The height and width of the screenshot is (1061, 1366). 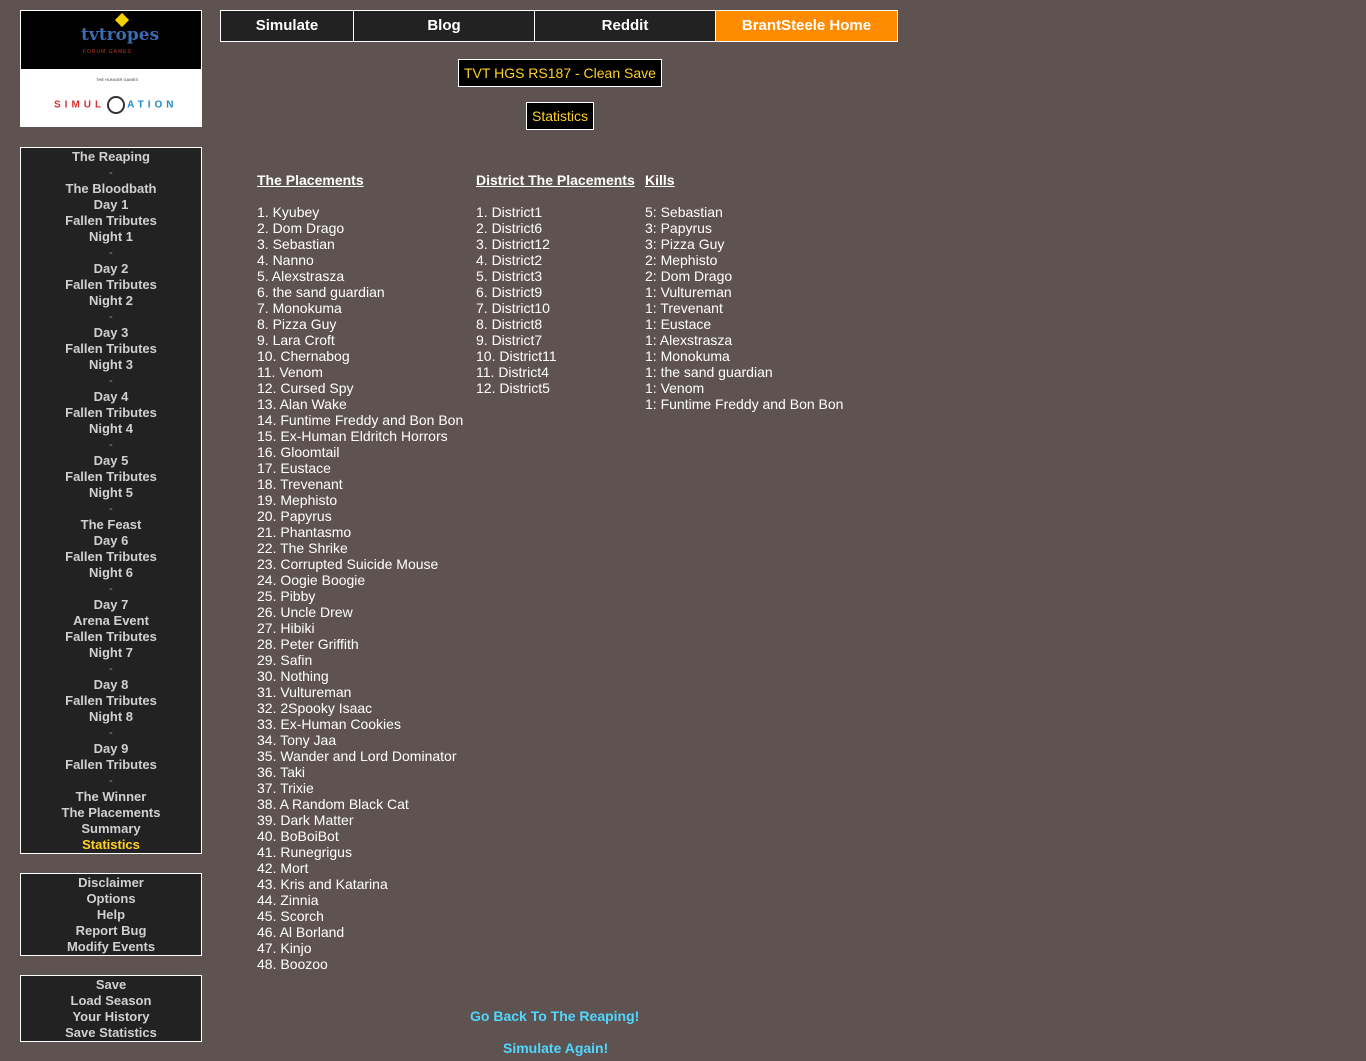 I want to click on placement-row: 11. Venom, so click(x=290, y=372).